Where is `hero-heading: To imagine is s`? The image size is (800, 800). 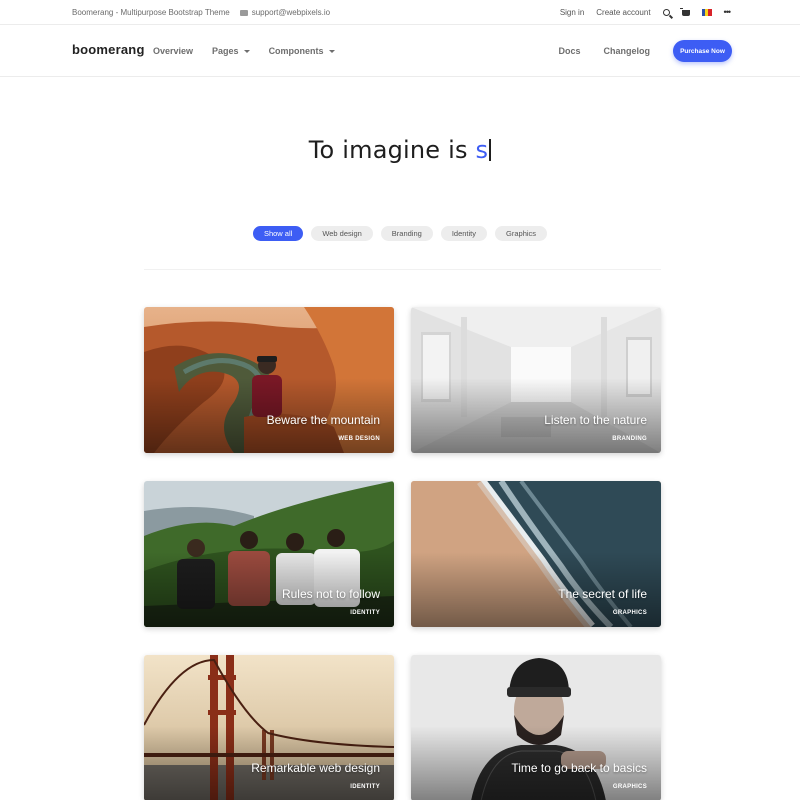 hero-heading: To imagine is s is located at coordinates (400, 150).